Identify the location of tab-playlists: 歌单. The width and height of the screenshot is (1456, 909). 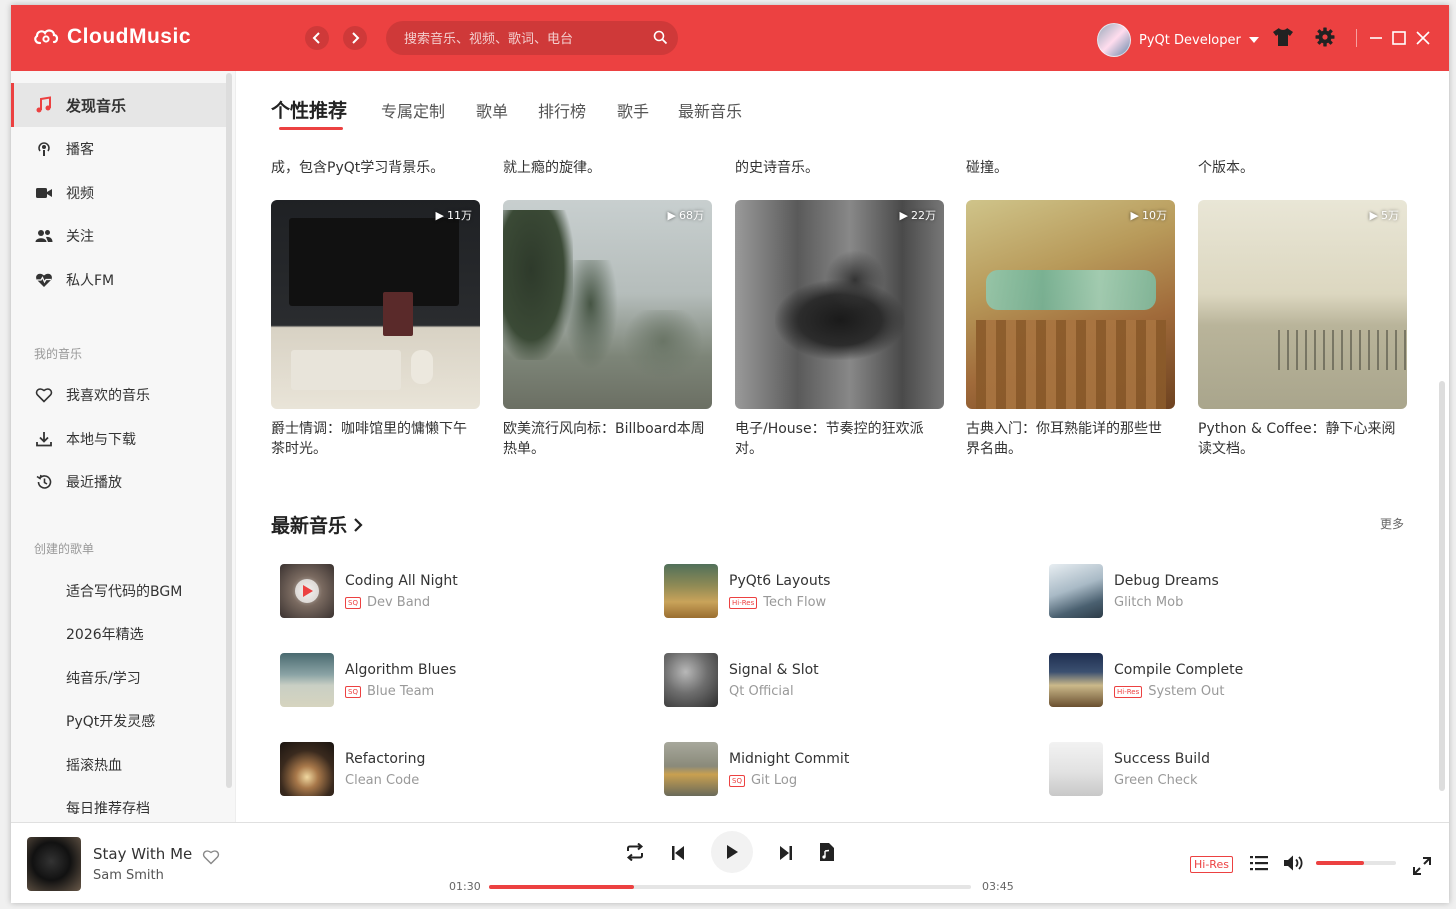
(492, 110).